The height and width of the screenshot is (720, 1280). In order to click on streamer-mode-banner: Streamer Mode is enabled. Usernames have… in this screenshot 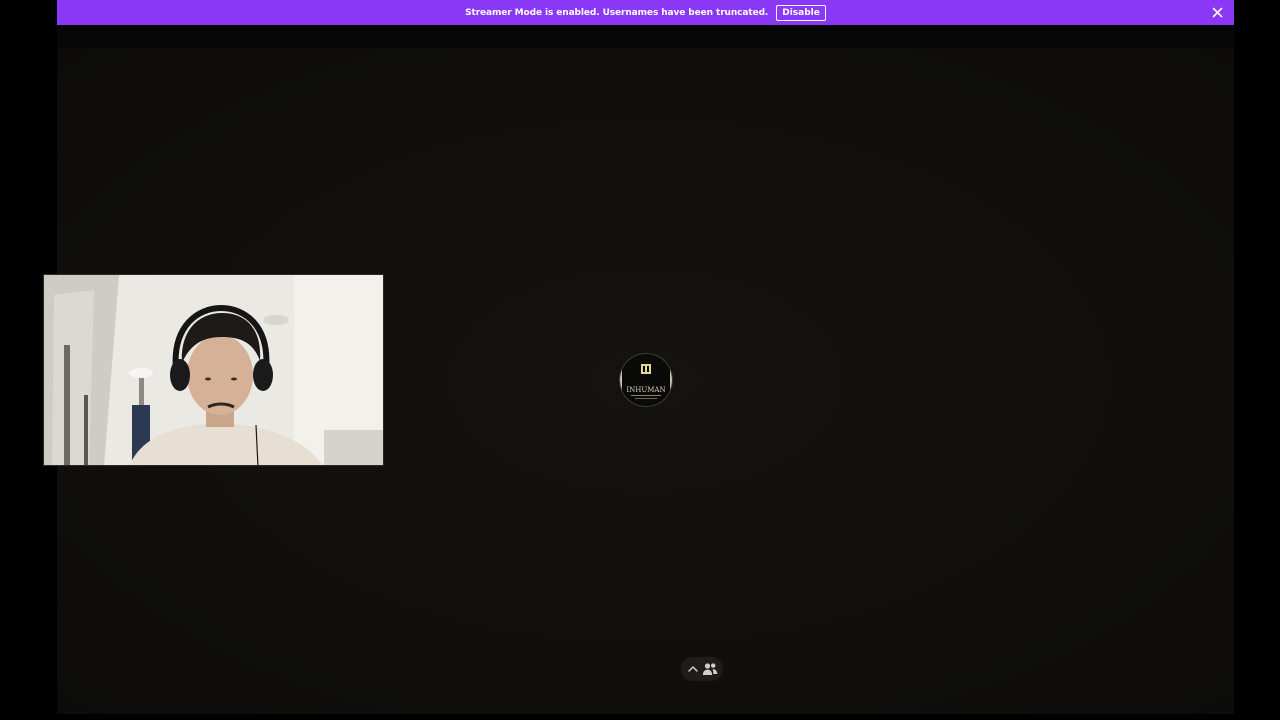, I will do `click(645, 12)`.